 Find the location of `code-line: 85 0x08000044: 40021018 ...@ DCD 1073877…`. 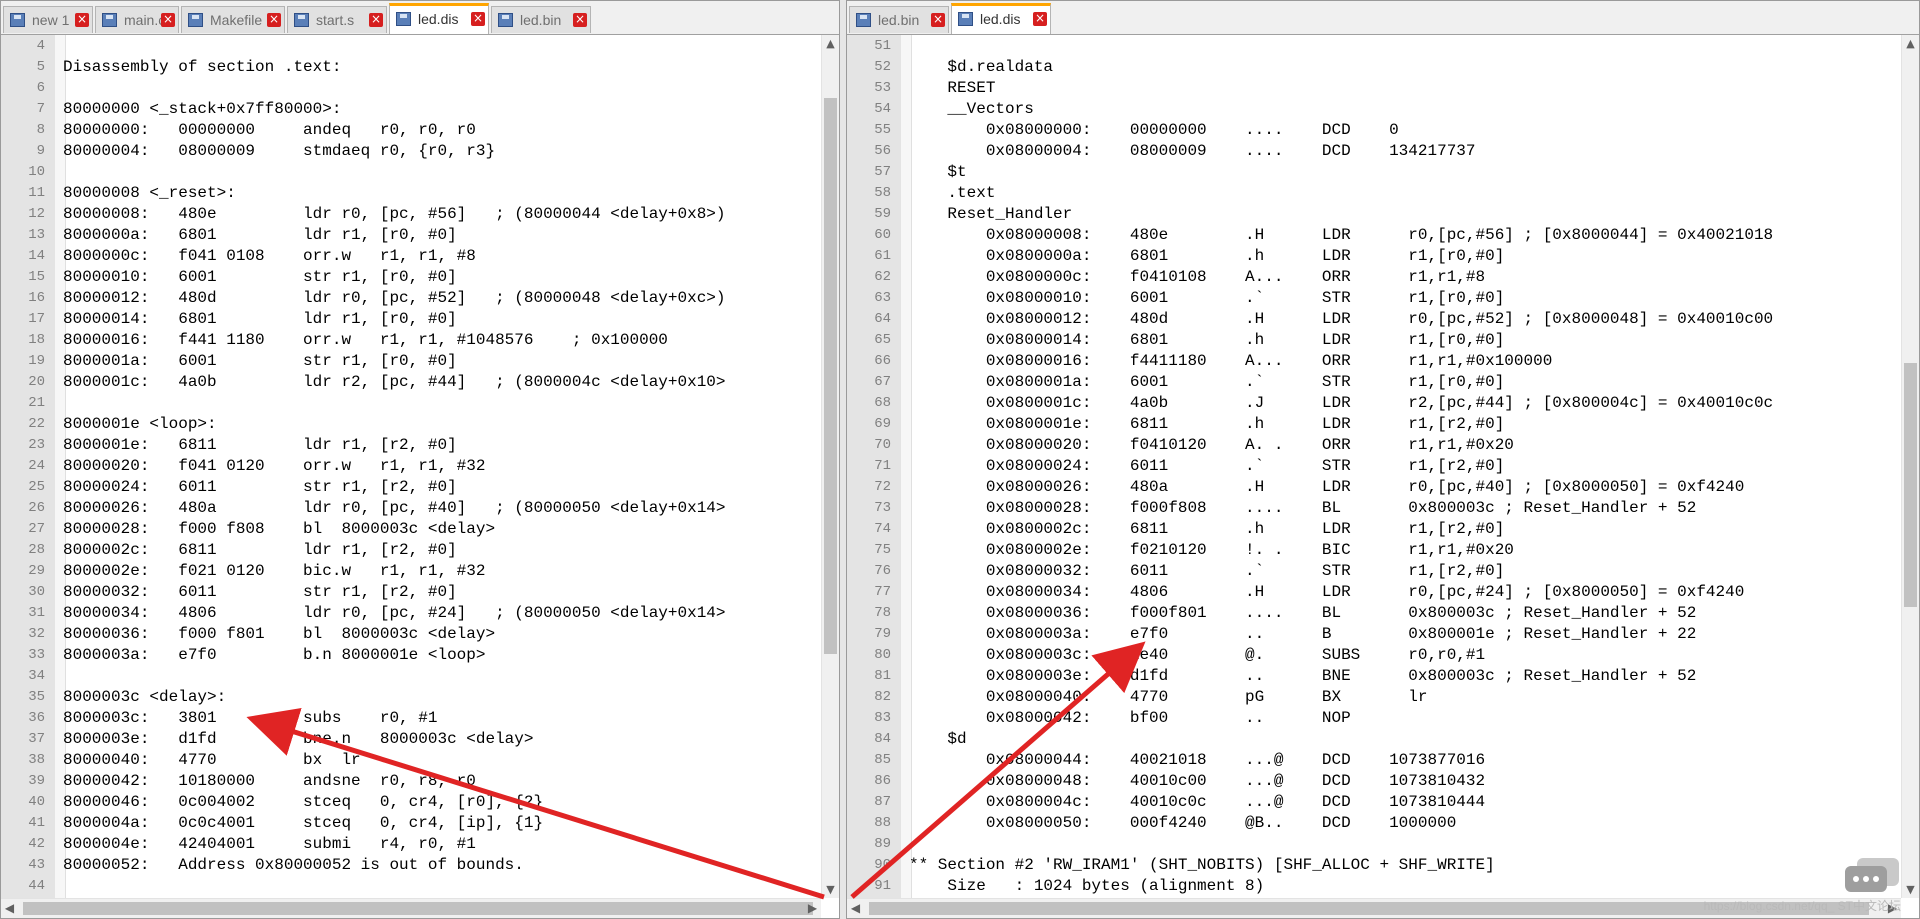

code-line: 85 0x08000044: 40021018 ...@ DCD 1073877… is located at coordinates (1374, 760).